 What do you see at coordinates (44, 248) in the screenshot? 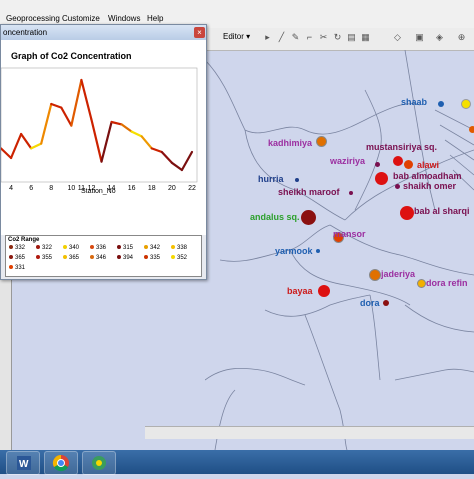
I see `legend-entry: 322` at bounding box center [44, 248].